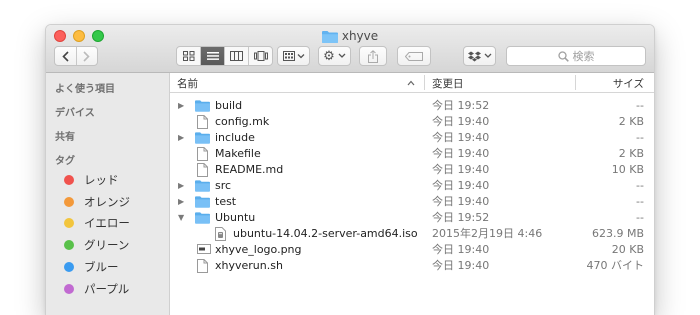  I want to click on file-row: xhyve_logo.png 今日 19:40 20 KB, so click(412, 250).